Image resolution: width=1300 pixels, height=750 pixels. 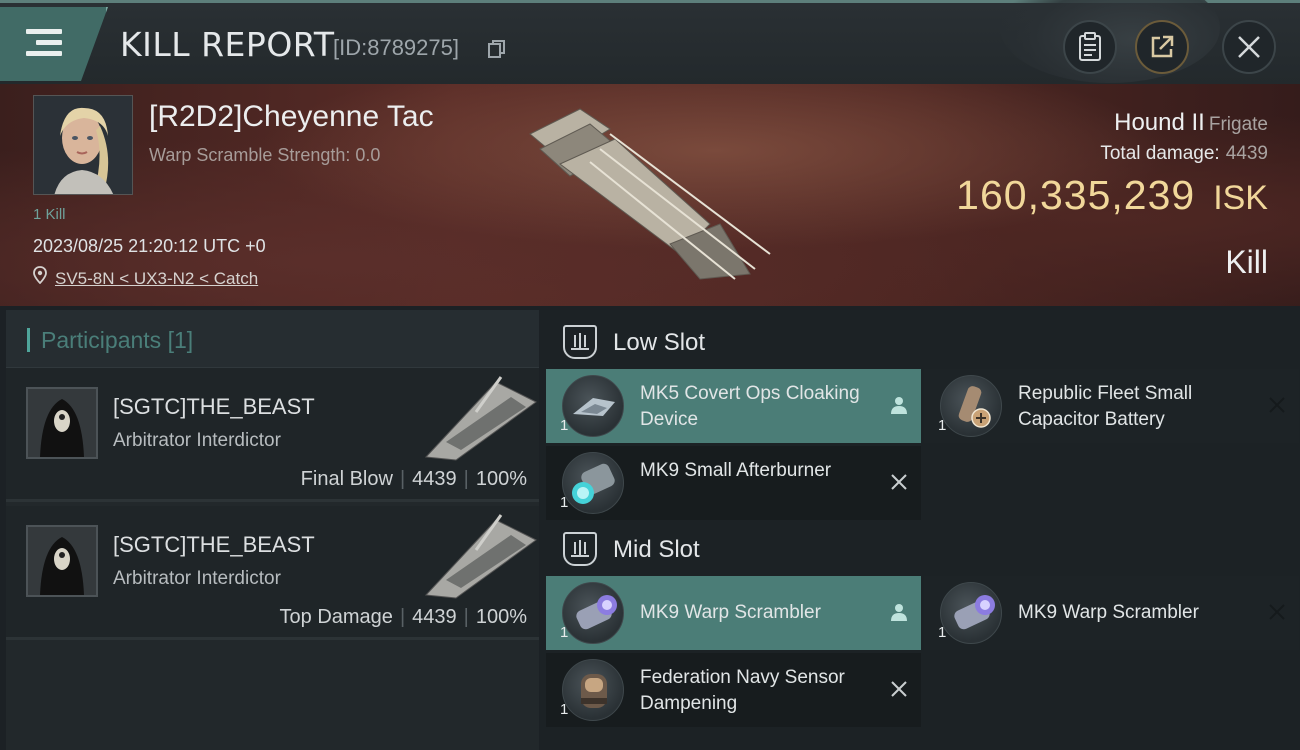 What do you see at coordinates (1246, 153) in the screenshot?
I see `total-damage-value: 4439` at bounding box center [1246, 153].